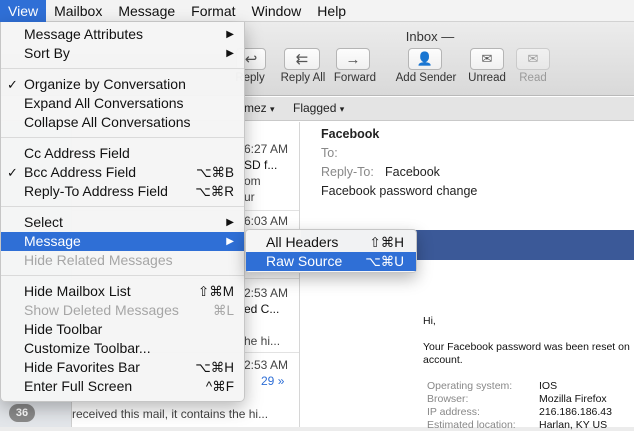  I want to click on menu-item-message: Message ▶, so click(122, 241).